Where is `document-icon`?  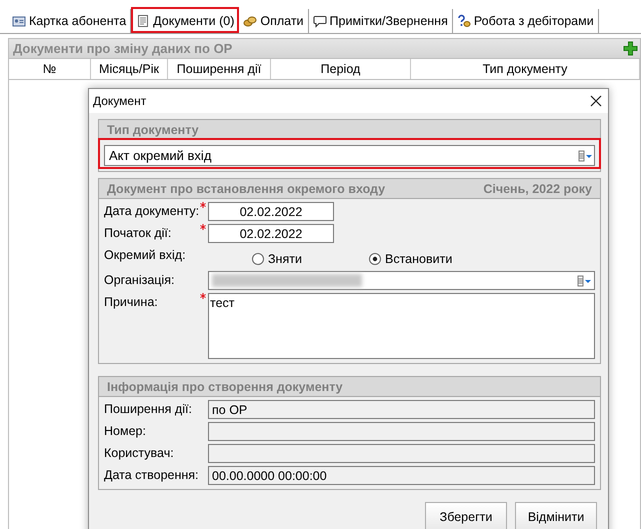 document-icon is located at coordinates (143, 21).